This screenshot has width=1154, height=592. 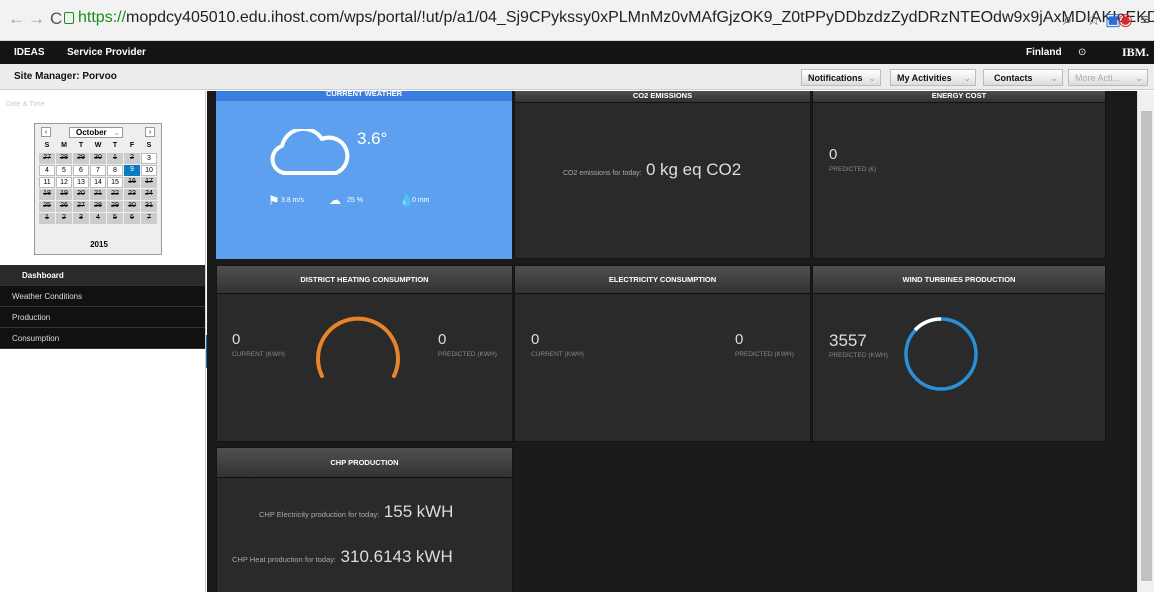 I want to click on calendar-day: 22, so click(x=115, y=194).